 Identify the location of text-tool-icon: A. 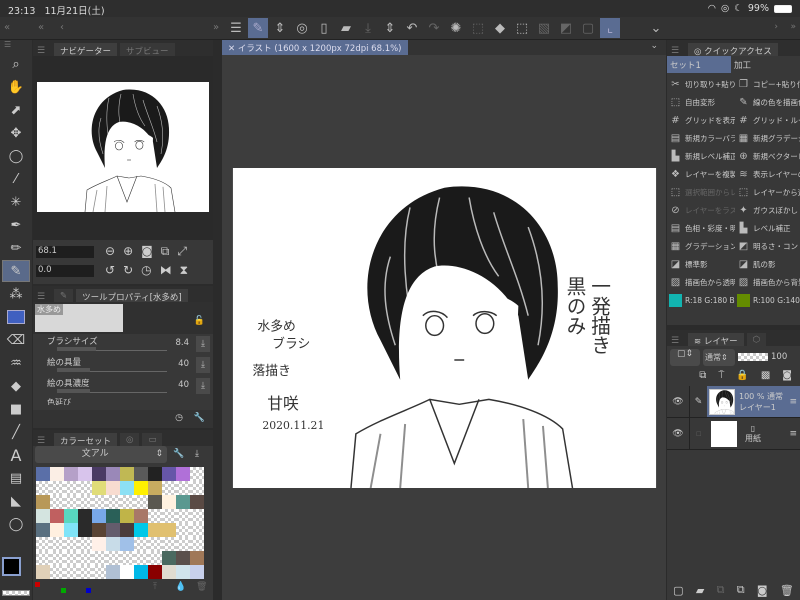
(16, 455).